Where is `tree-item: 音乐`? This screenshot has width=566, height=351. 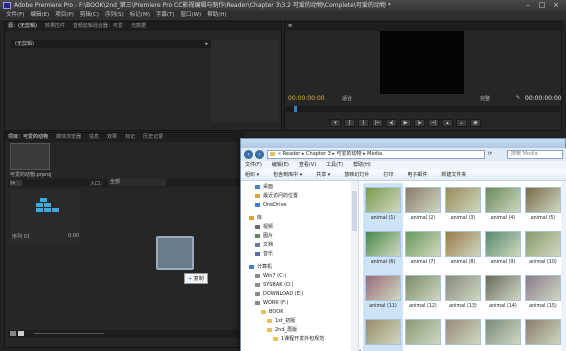 tree-item: 音乐 is located at coordinates (264, 254).